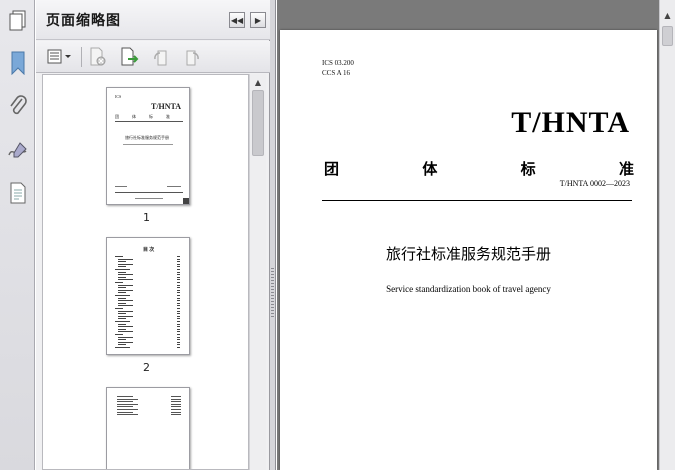 This screenshot has height=470, width=675. Describe the element at coordinates (118, 96) in the screenshot. I see `mini-ics: ICS` at that location.